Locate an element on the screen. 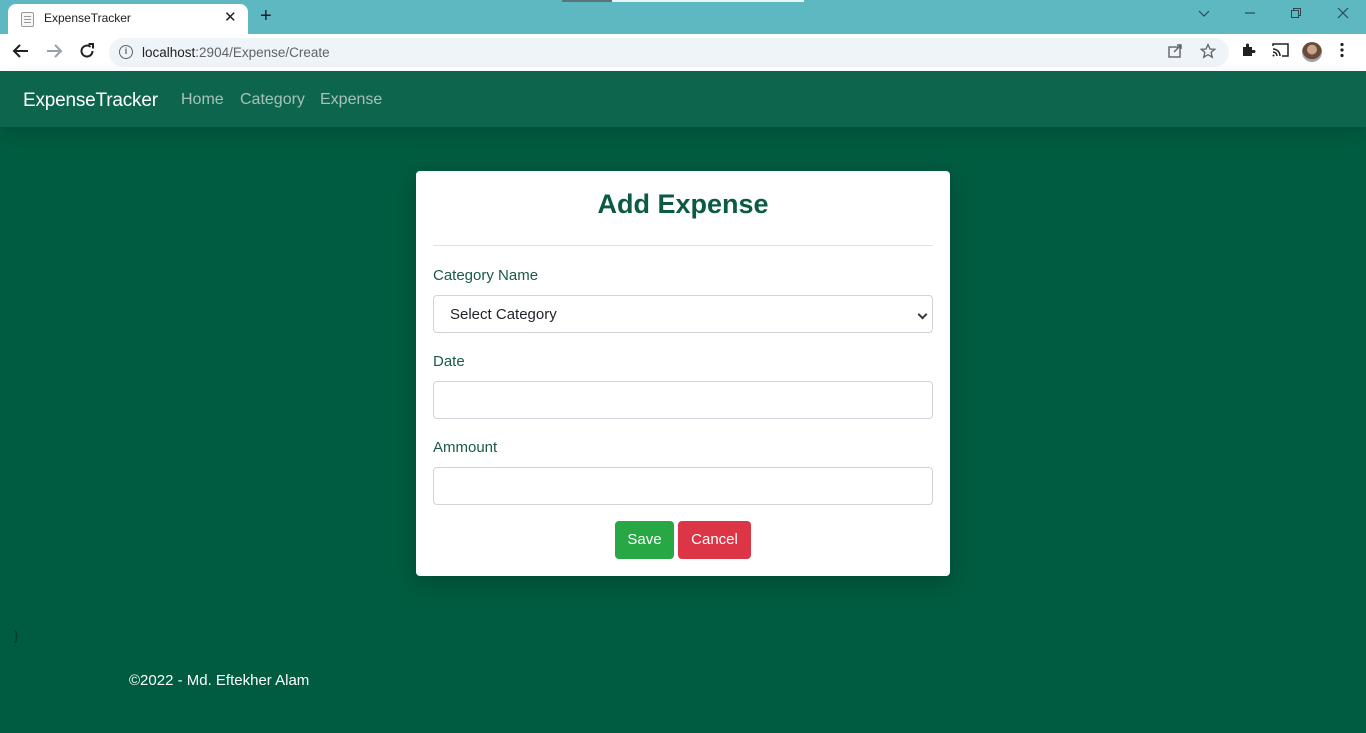  nav-link-home: Home is located at coordinates (202, 100).